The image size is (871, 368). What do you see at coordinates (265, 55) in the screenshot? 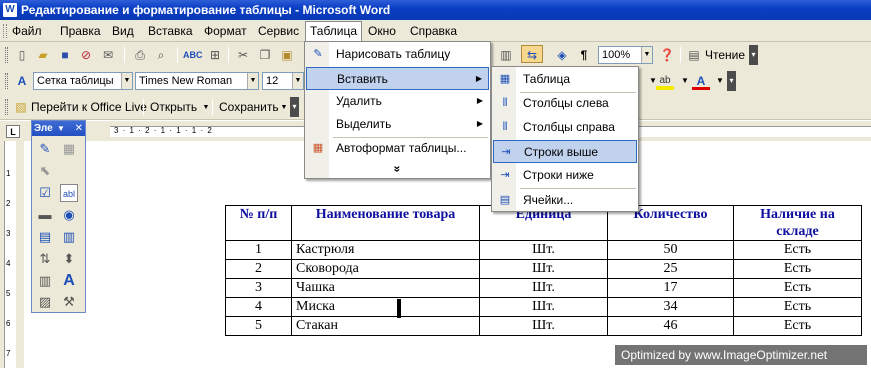
I see `copy-icon: ❐` at bounding box center [265, 55].